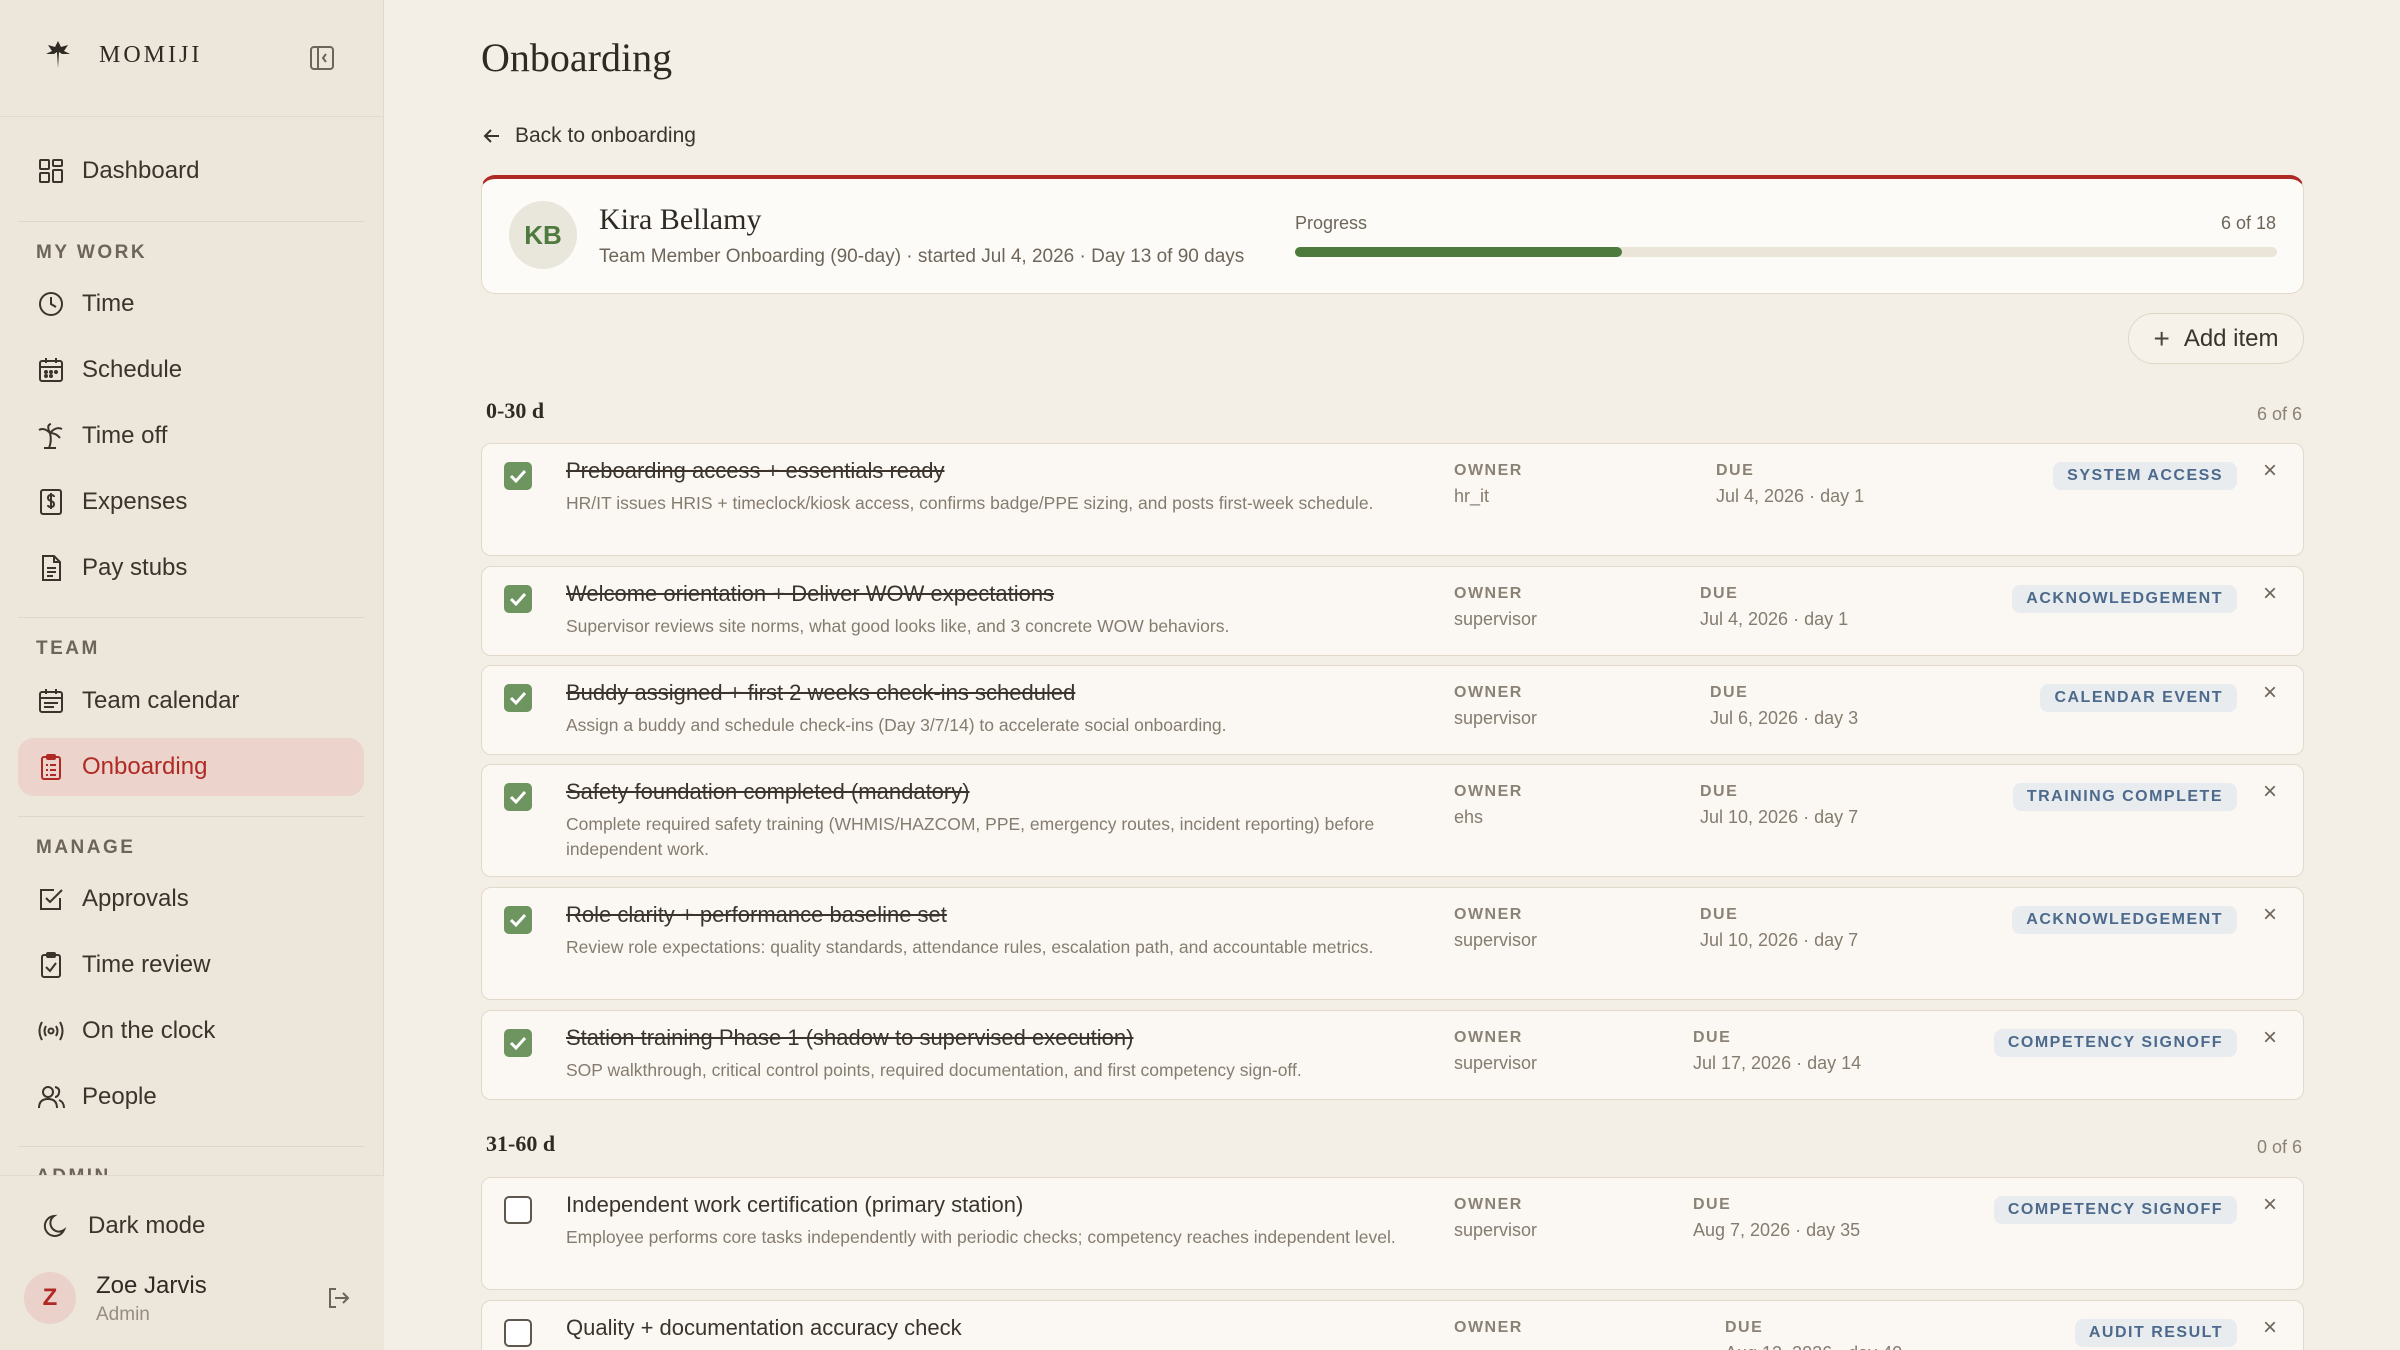  I want to click on nav-dashboard: Dashboard, so click(191, 171).